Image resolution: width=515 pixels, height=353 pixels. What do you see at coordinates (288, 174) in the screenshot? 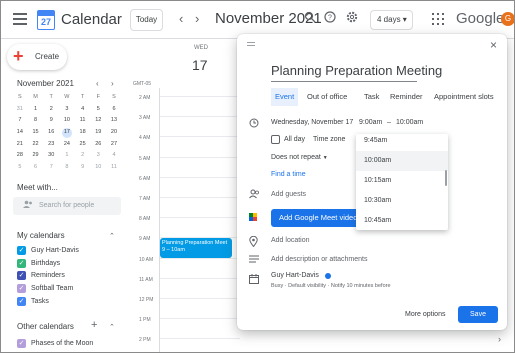
I see `find-a-time-link: Find a time` at bounding box center [288, 174].